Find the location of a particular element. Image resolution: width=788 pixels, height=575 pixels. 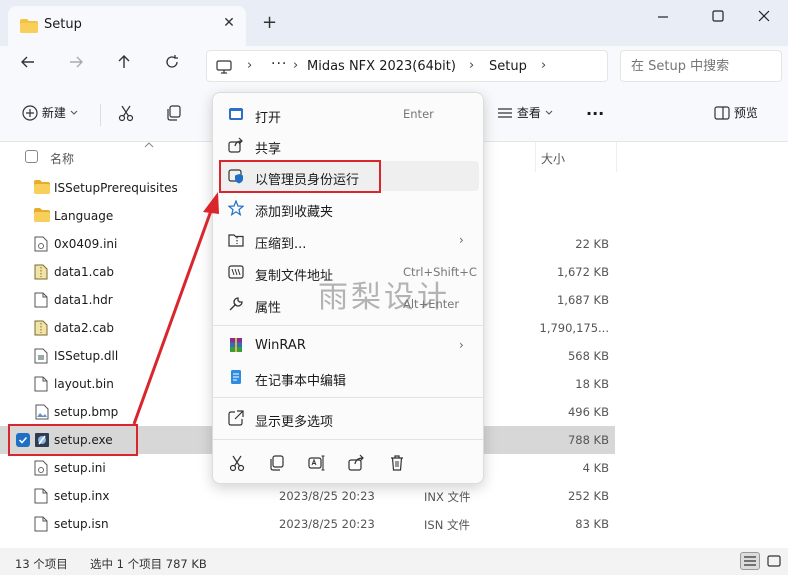

properties-label: 属性 is located at coordinates (268, 308).